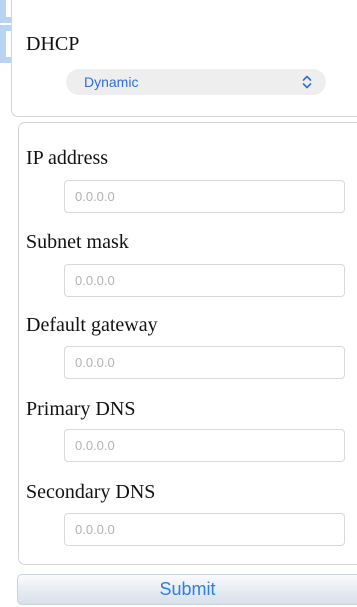 The image size is (357, 607). I want to click on secondary-dns-input, so click(204, 529).